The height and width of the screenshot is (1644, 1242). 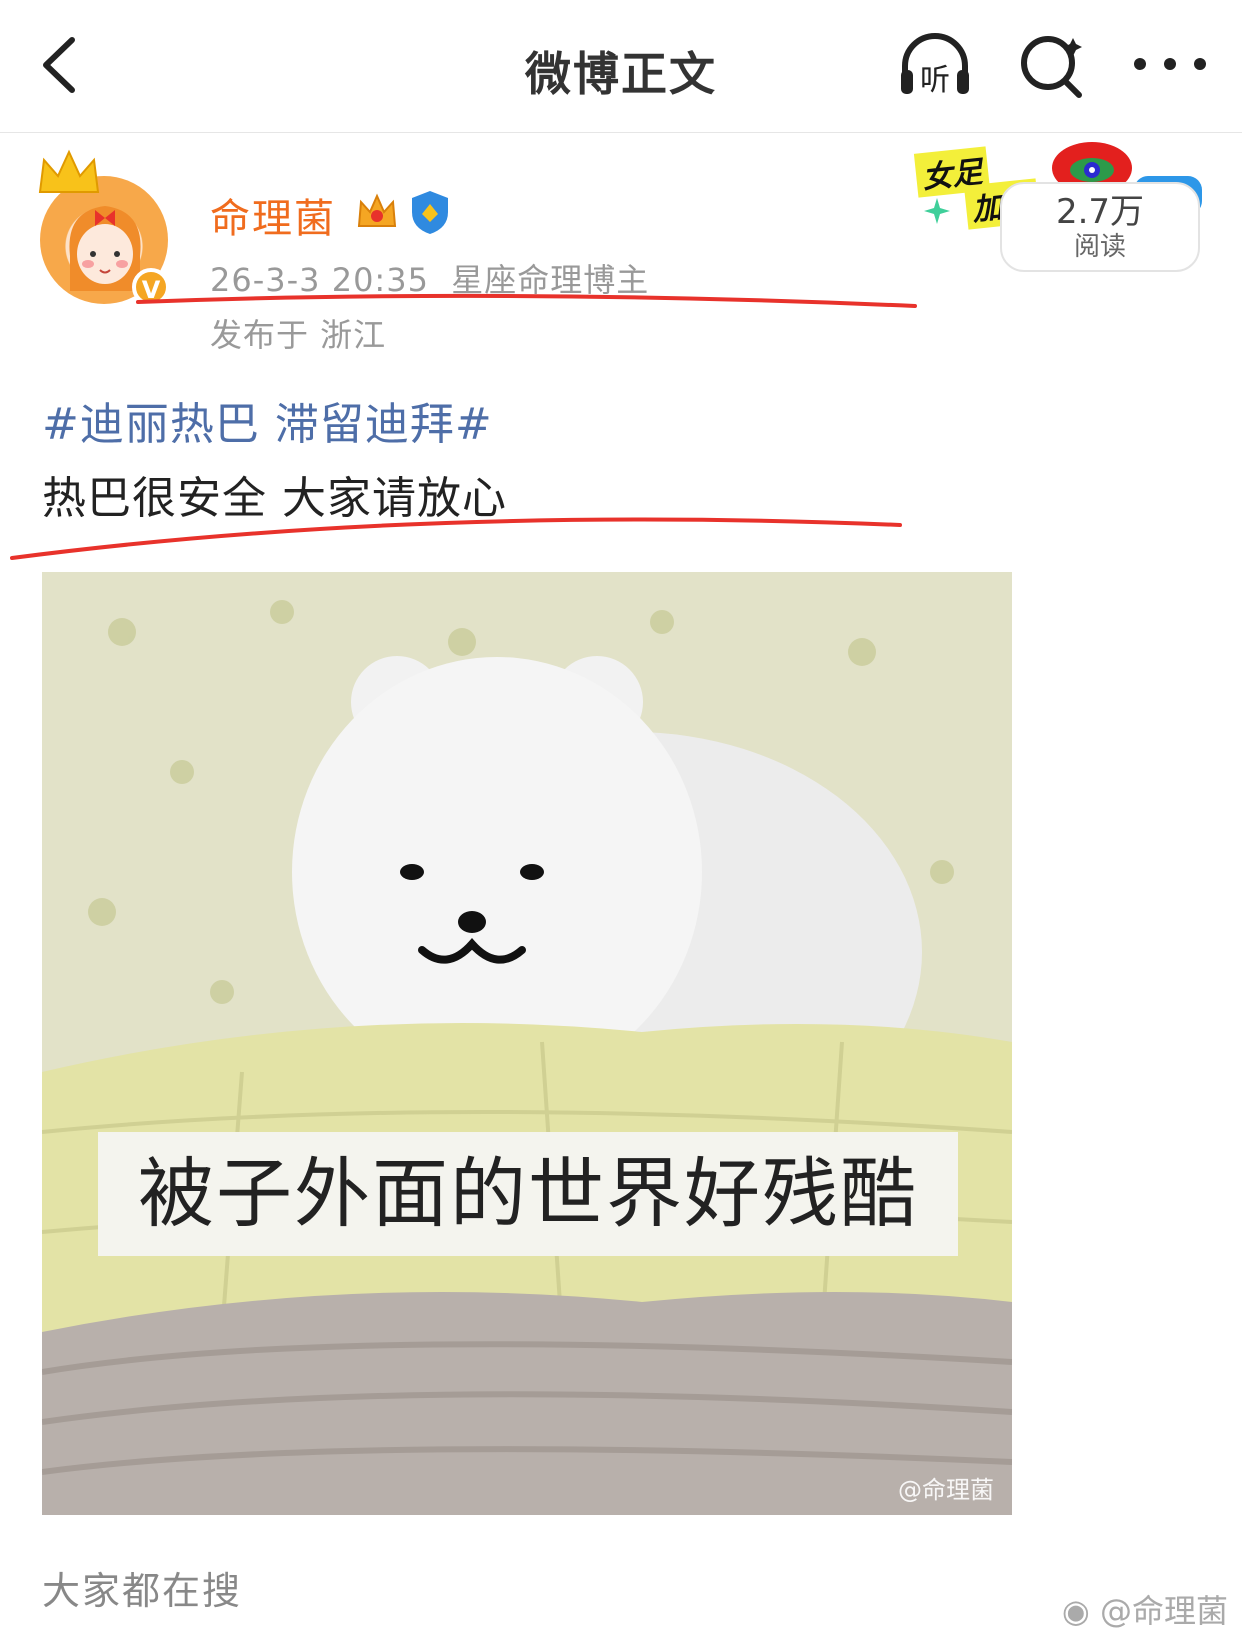 What do you see at coordinates (273, 215) in the screenshot?
I see `author-name: 命理菌` at bounding box center [273, 215].